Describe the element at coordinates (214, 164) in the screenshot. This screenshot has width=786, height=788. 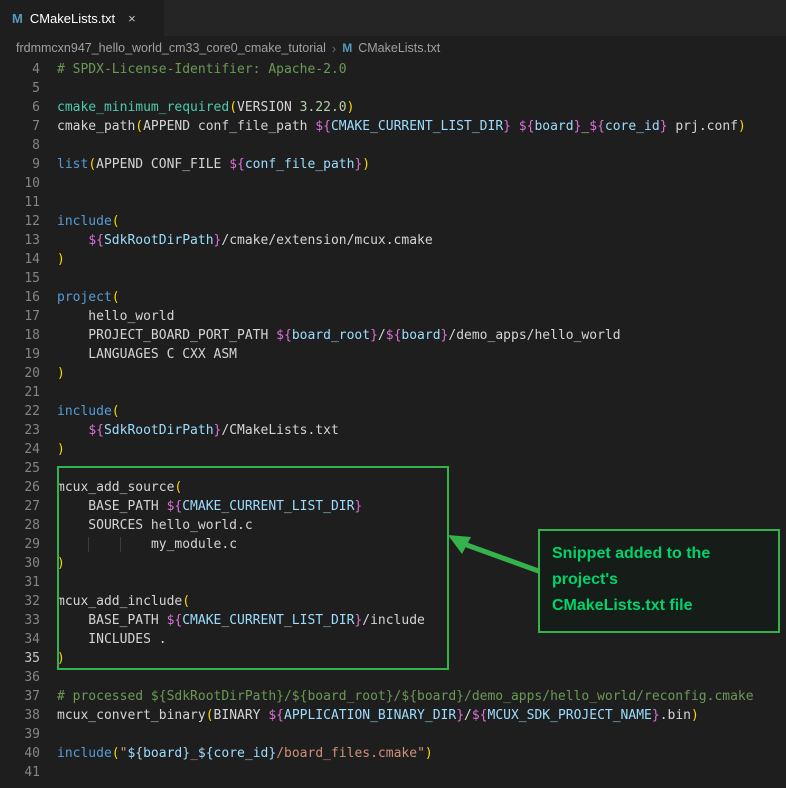
I see `code-line-text: list(APPEND CONF_FILE ${conf_file_path})` at that location.